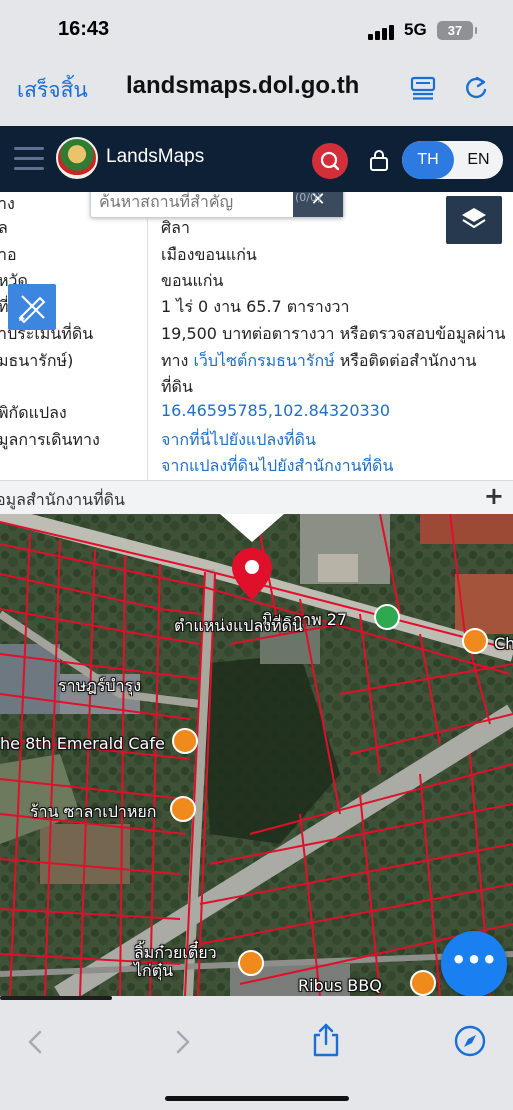  I want to click on measure-tool-button, so click(32, 307).